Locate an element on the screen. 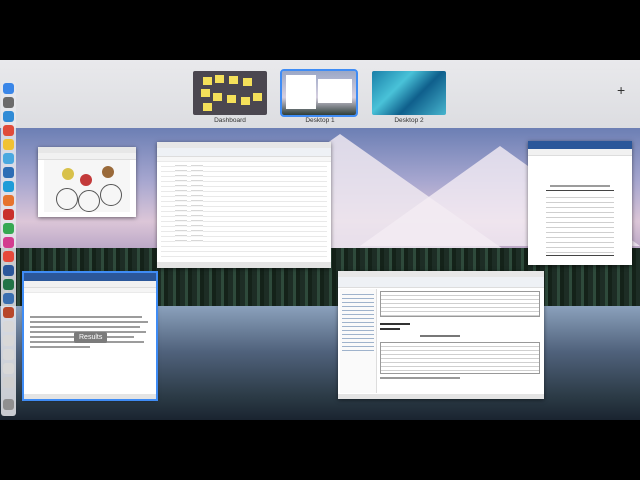 The height and width of the screenshot is (480, 640). spss-grid is located at coordinates (244, 211).